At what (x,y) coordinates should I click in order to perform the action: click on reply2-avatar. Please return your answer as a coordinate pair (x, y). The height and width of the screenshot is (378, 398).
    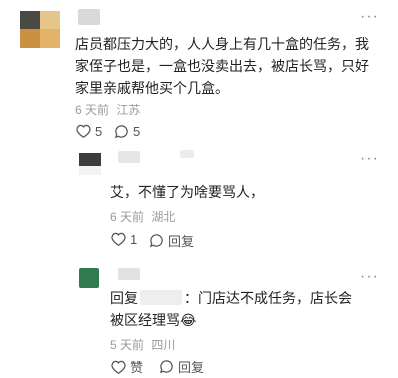
    Looking at the image, I should click on (89, 278).